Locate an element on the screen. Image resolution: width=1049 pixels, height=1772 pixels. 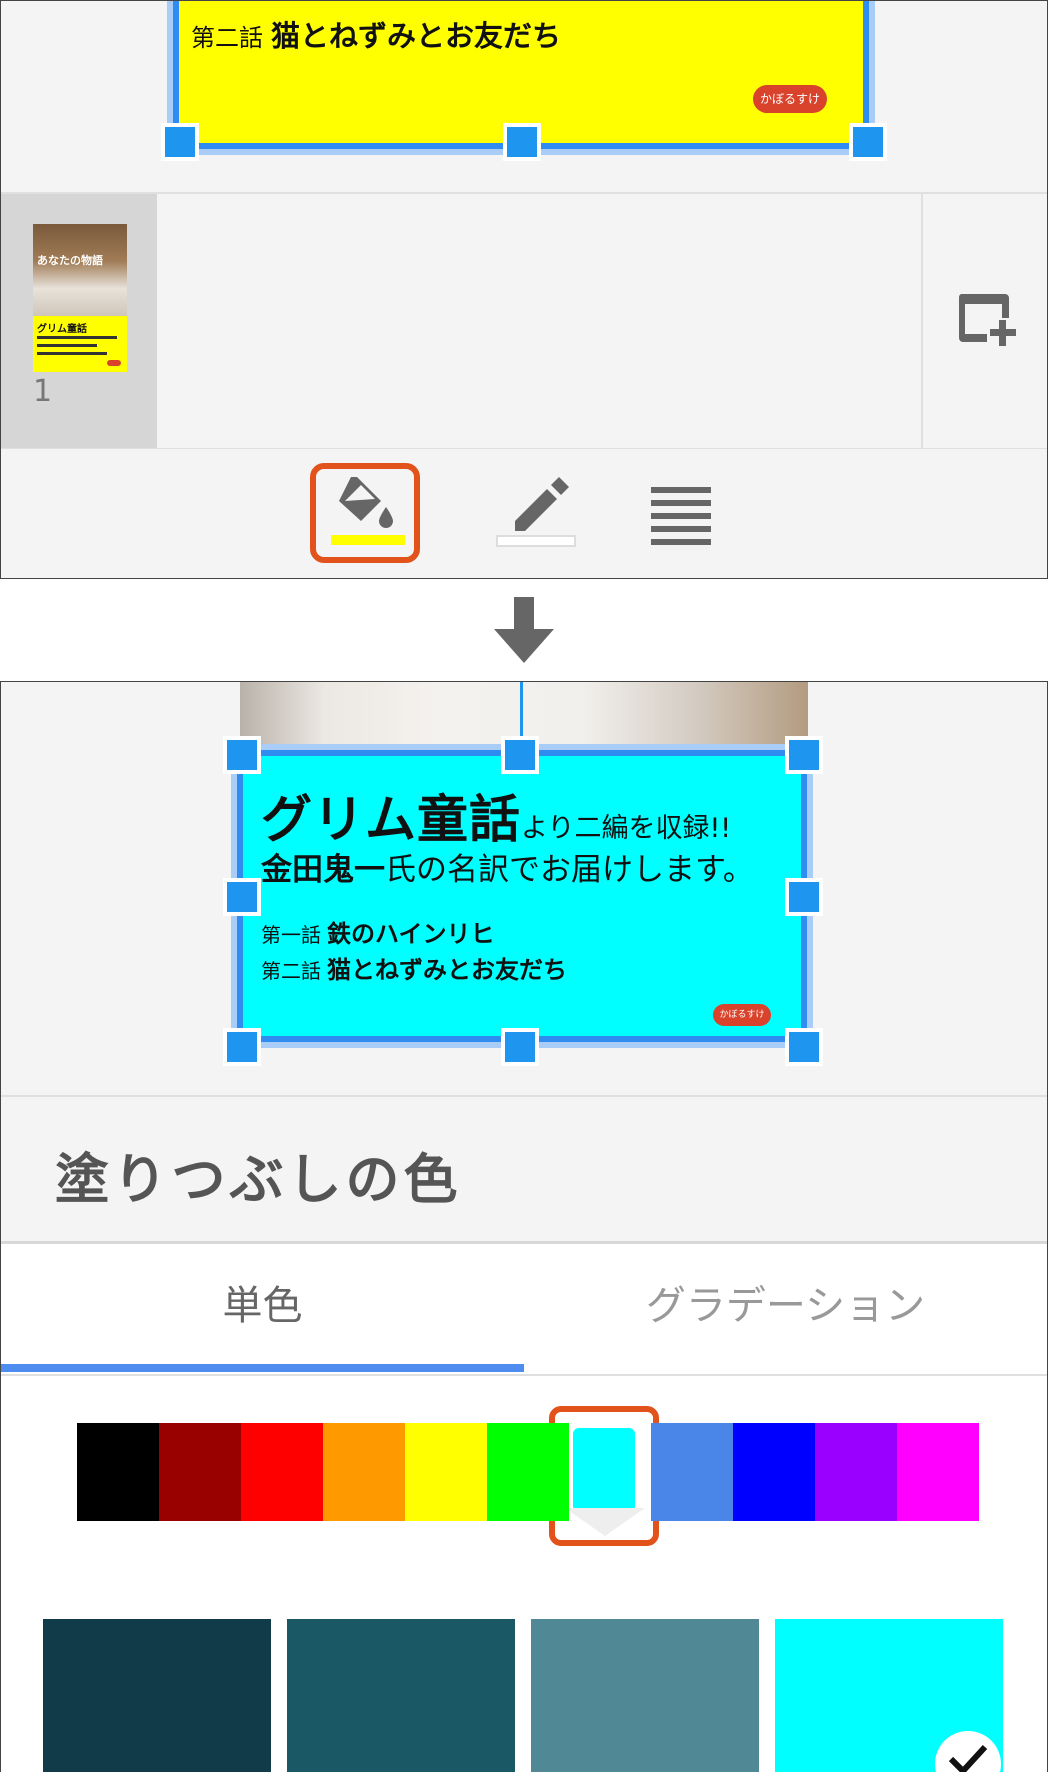
slide-thumbnail-column: あなたの物語 グリム童話 1 is located at coordinates (79, 321).